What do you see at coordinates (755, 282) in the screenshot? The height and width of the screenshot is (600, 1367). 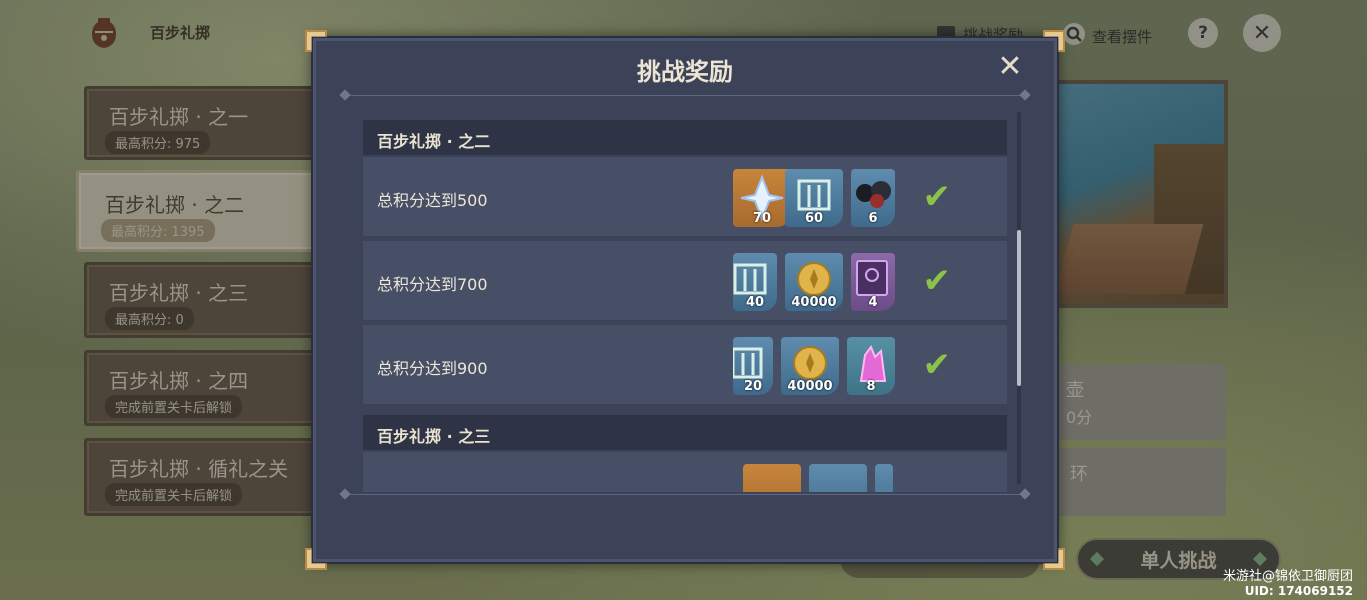 I see `gate-icon: 40` at bounding box center [755, 282].